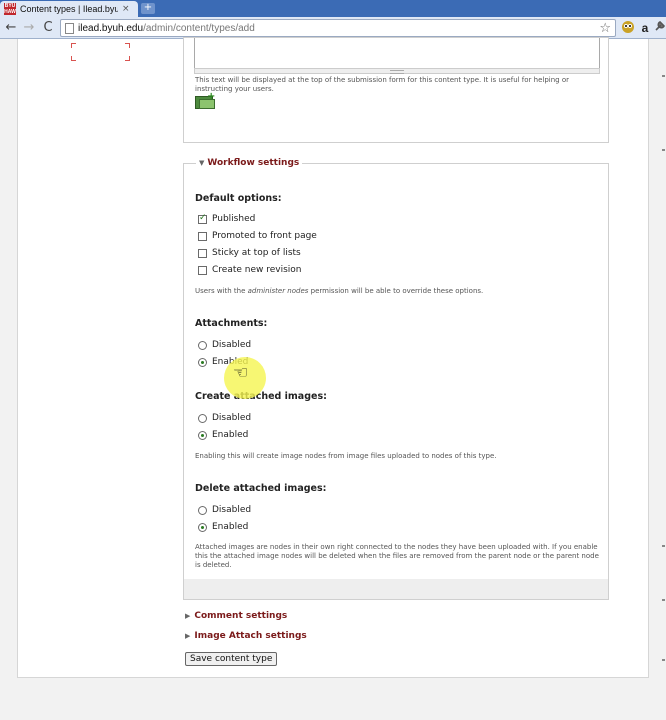 This screenshot has width=666, height=720. I want to click on back-icon: ←, so click(11, 28).